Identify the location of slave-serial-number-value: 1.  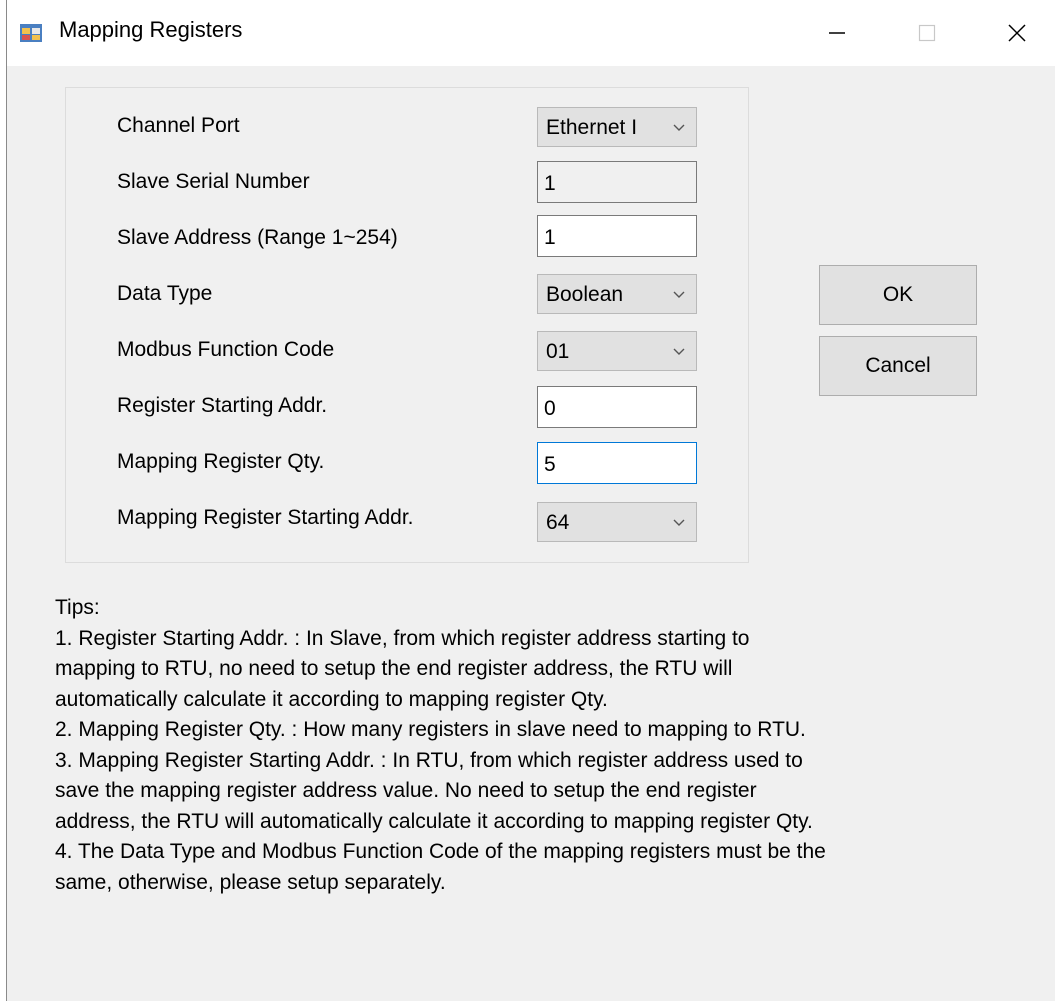
(550, 183).